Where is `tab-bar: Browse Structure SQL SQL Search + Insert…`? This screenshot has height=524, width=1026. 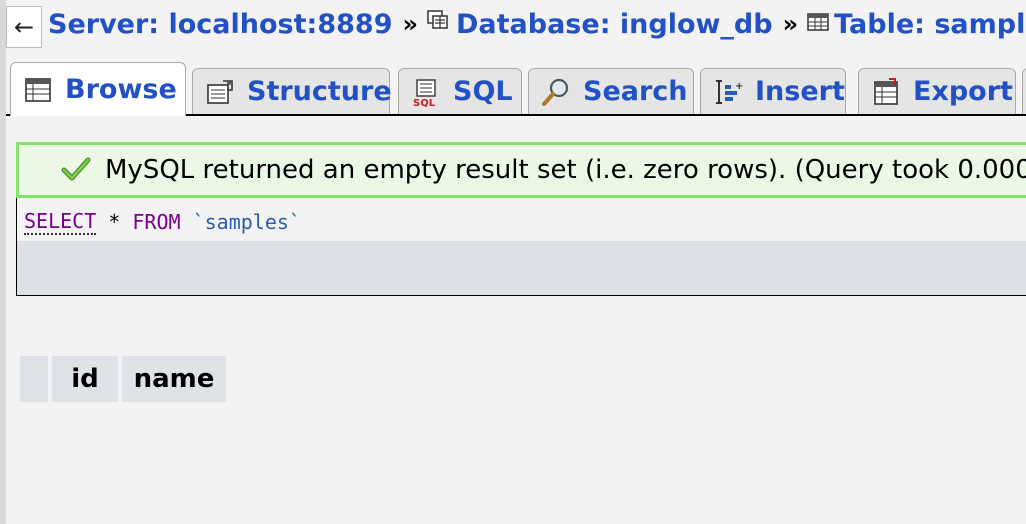
tab-bar: Browse Structure SQL SQL Search + Insert… is located at coordinates (516, 89).